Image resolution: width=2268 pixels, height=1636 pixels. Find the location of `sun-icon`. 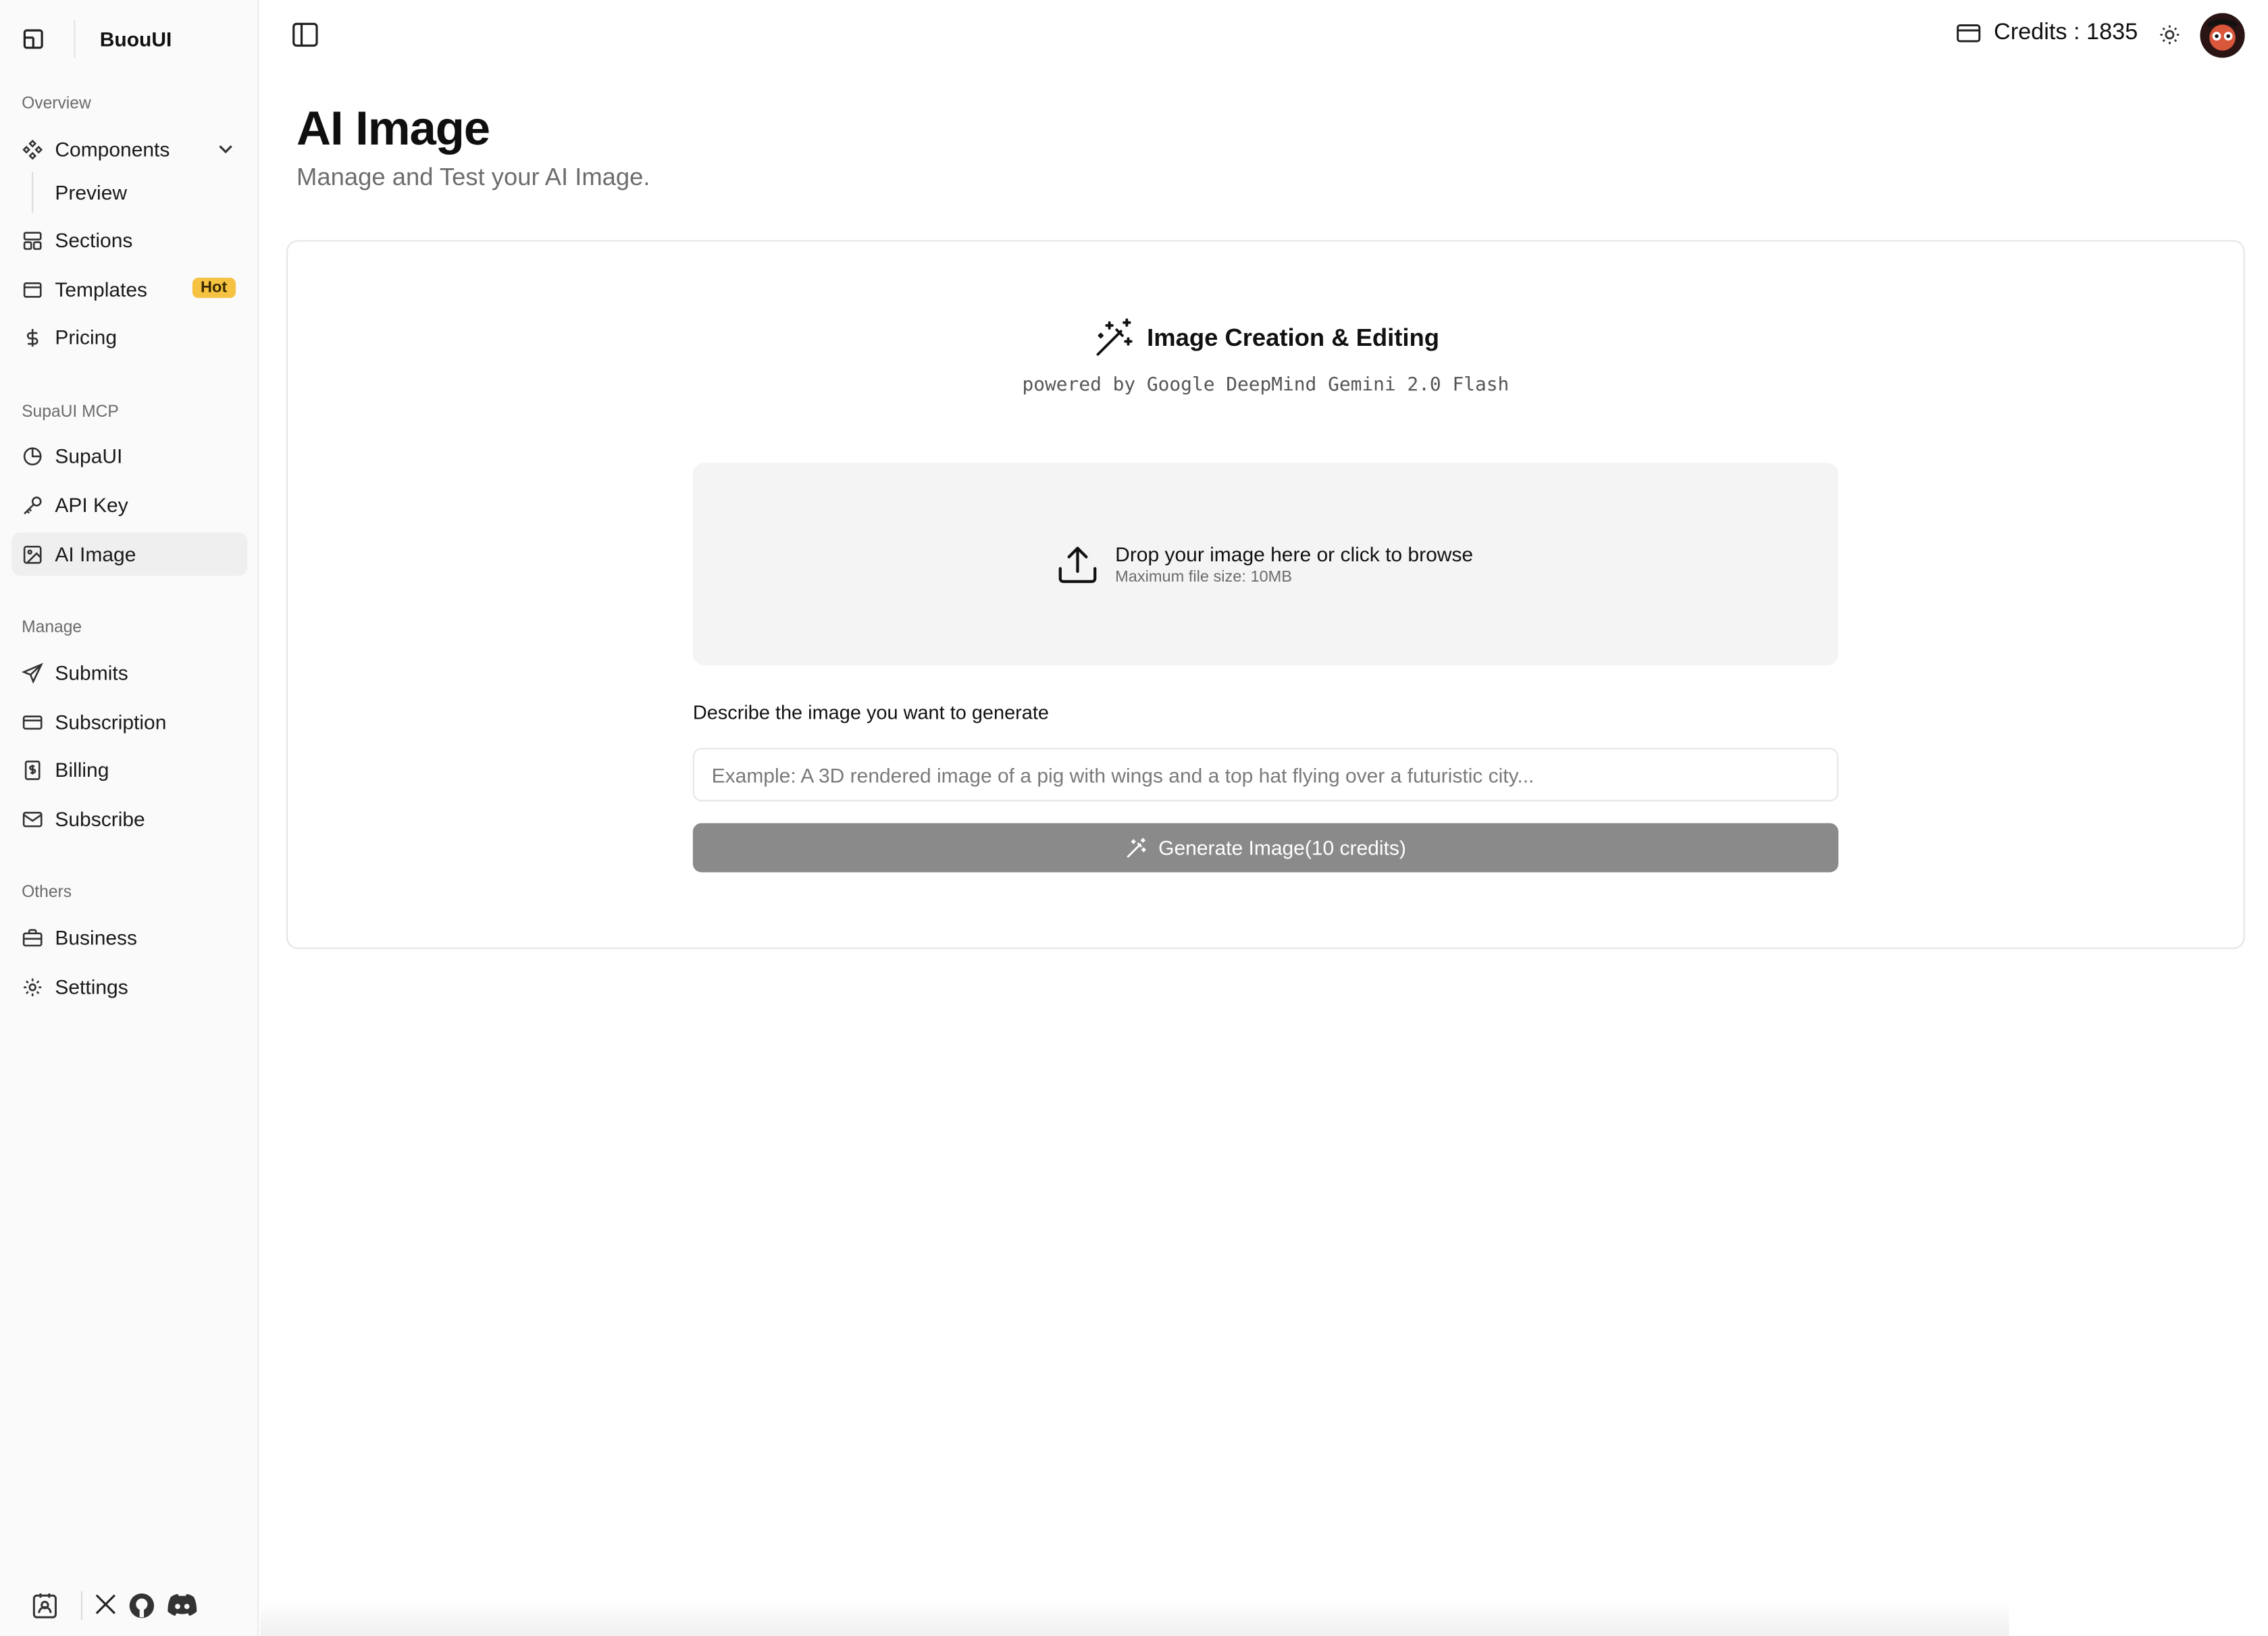

sun-icon is located at coordinates (2169, 34).